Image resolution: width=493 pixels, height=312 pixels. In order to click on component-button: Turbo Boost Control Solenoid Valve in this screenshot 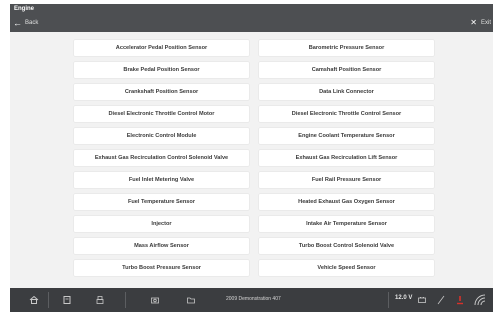, I will do `click(346, 246)`.